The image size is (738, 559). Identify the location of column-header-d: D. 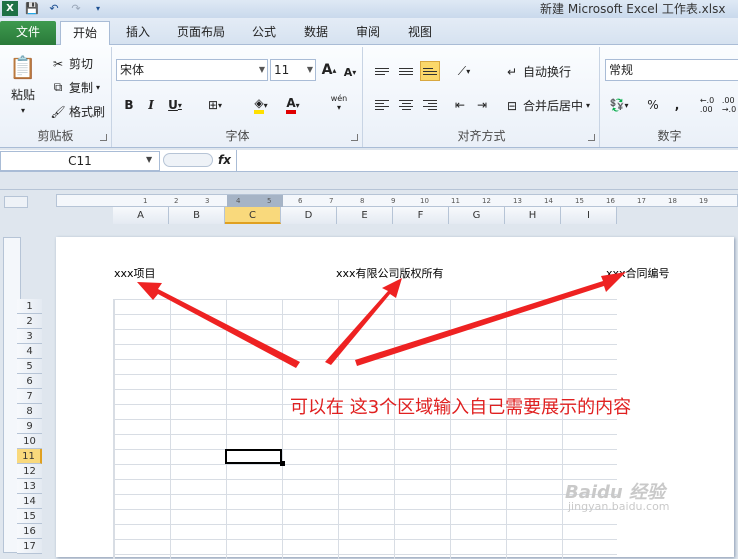
(309, 215).